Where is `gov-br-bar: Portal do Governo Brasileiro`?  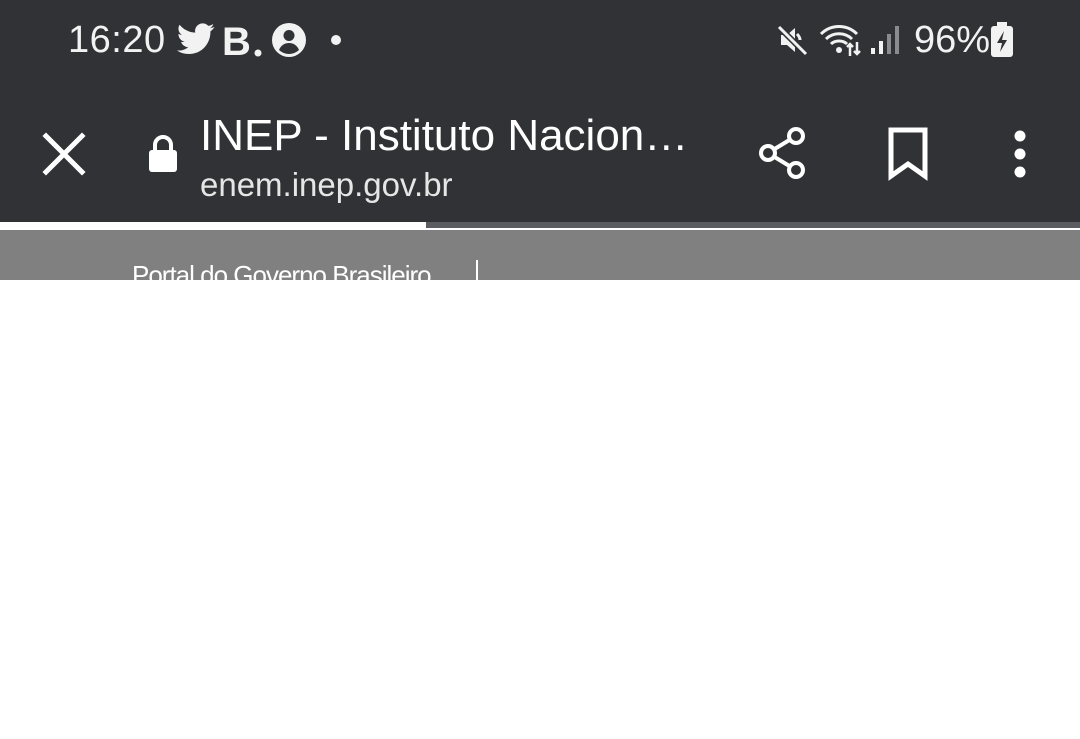 gov-br-bar: Portal do Governo Brasileiro is located at coordinates (540, 255).